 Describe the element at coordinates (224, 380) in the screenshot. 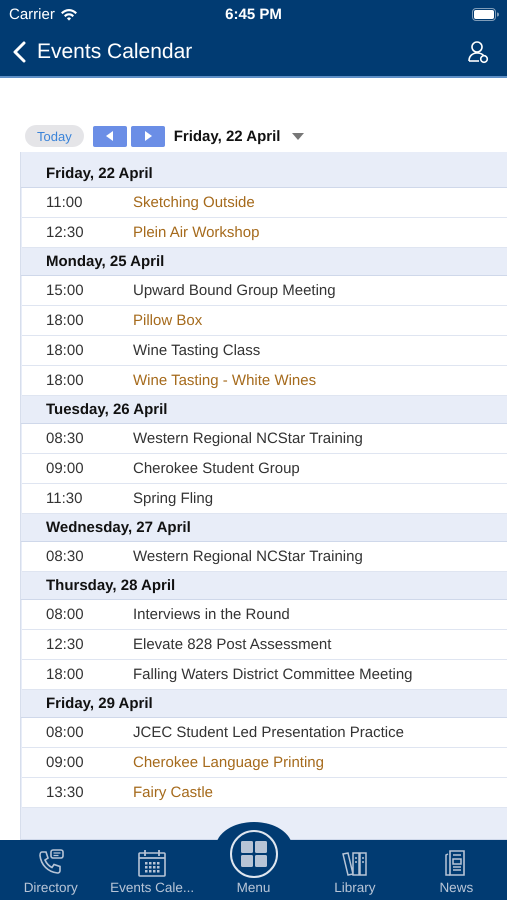

I see `event-link: Wine Tasting - White Wines` at that location.